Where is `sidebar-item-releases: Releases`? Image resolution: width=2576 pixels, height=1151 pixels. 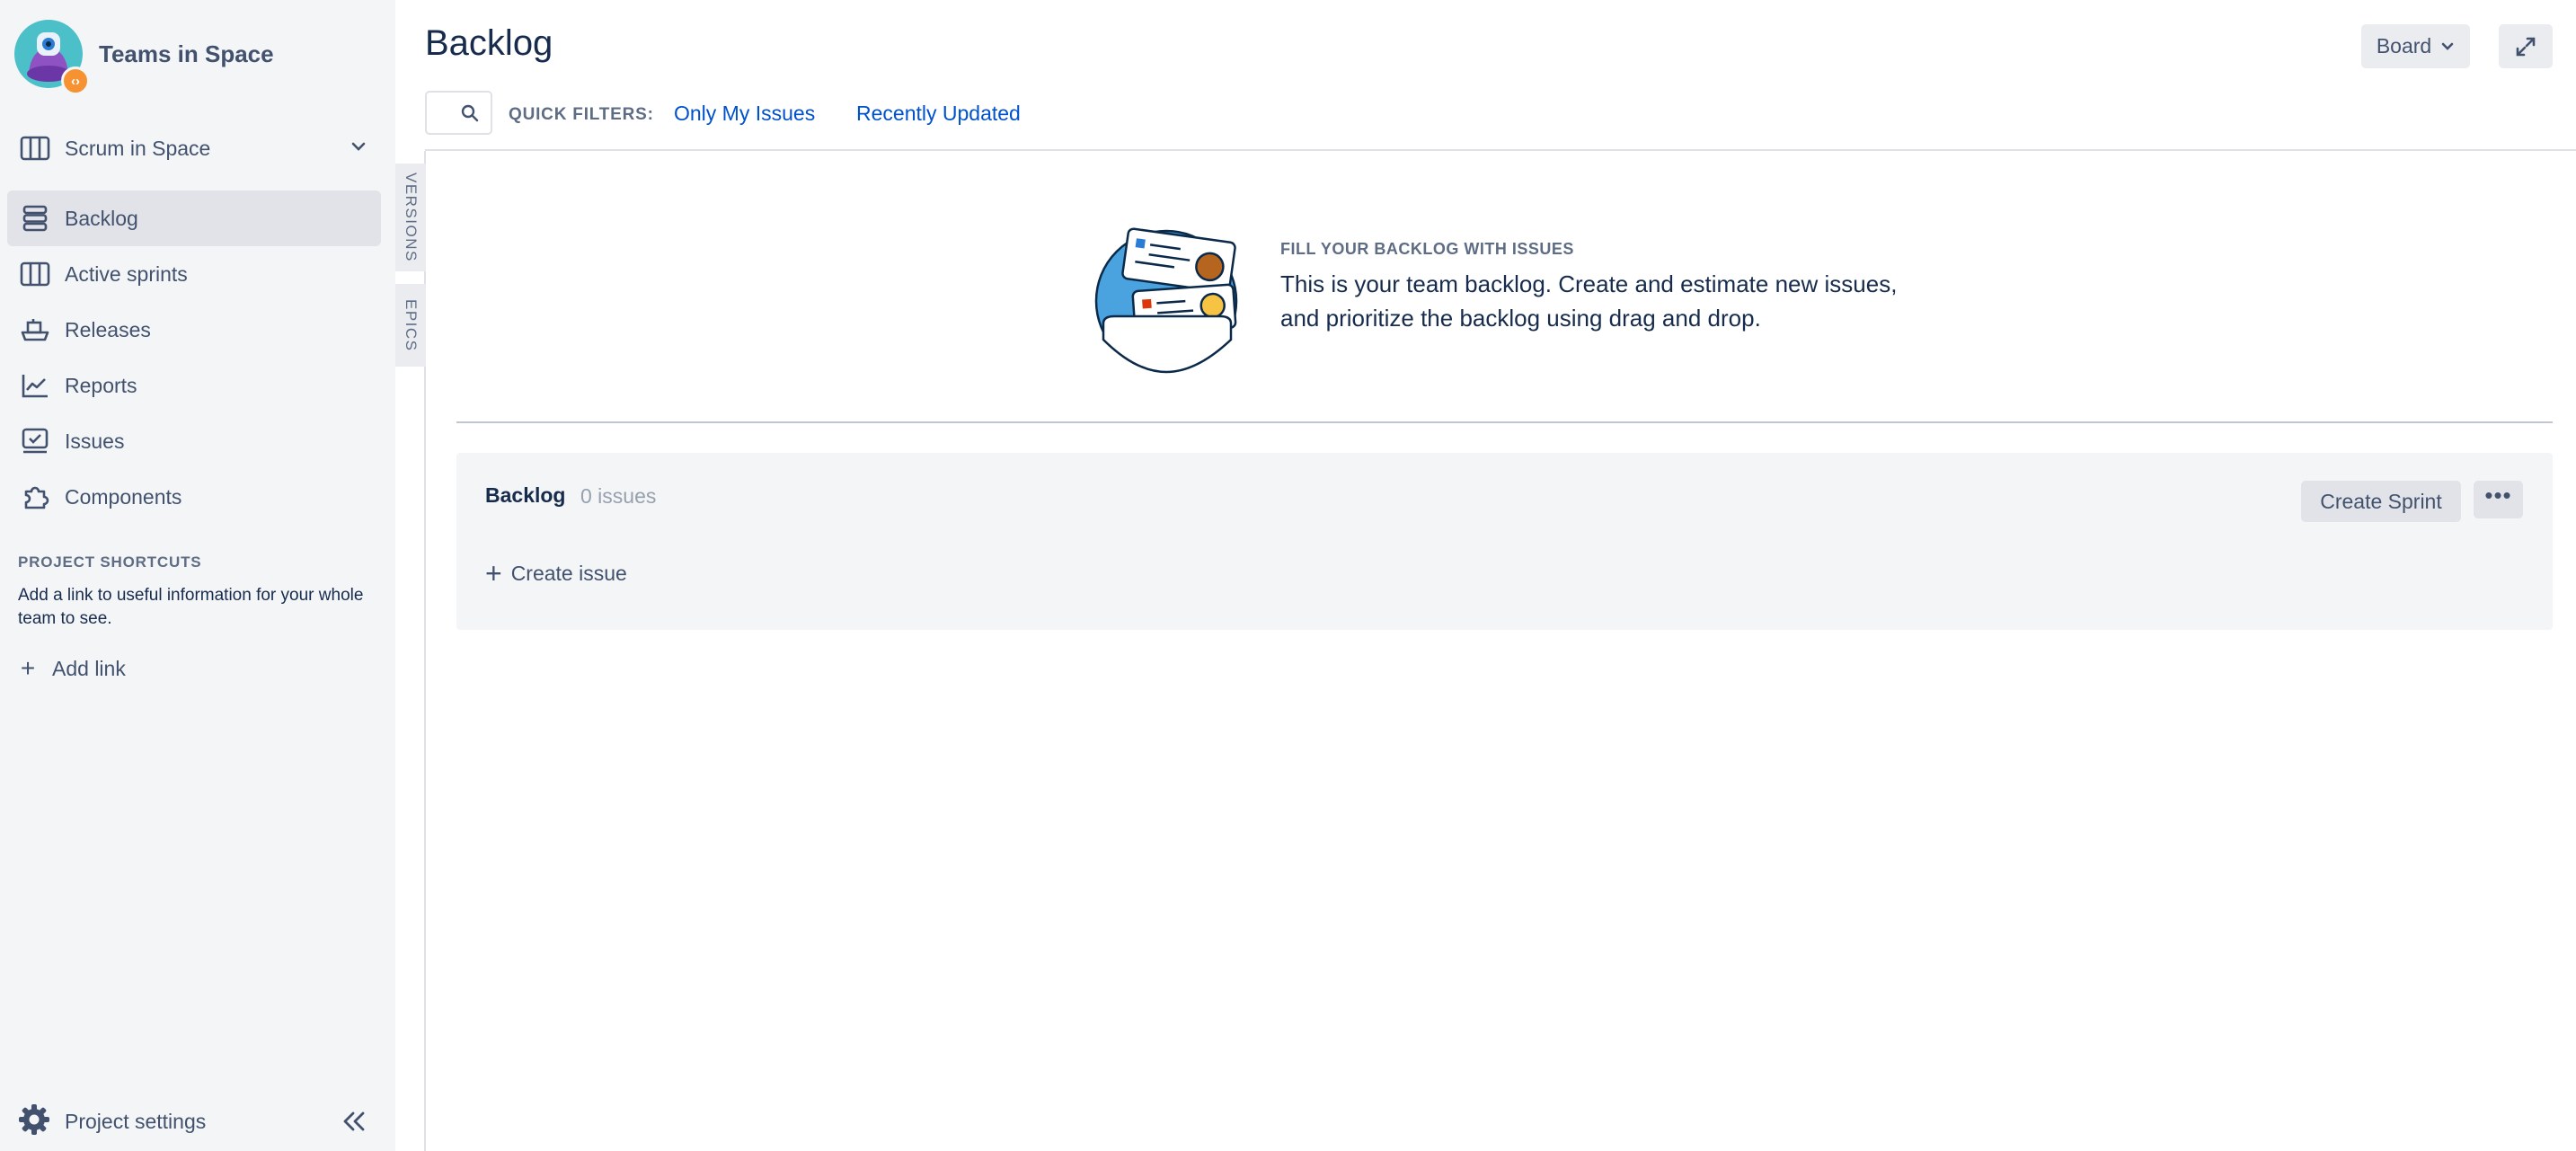
sidebar-item-releases: Releases is located at coordinates (194, 330).